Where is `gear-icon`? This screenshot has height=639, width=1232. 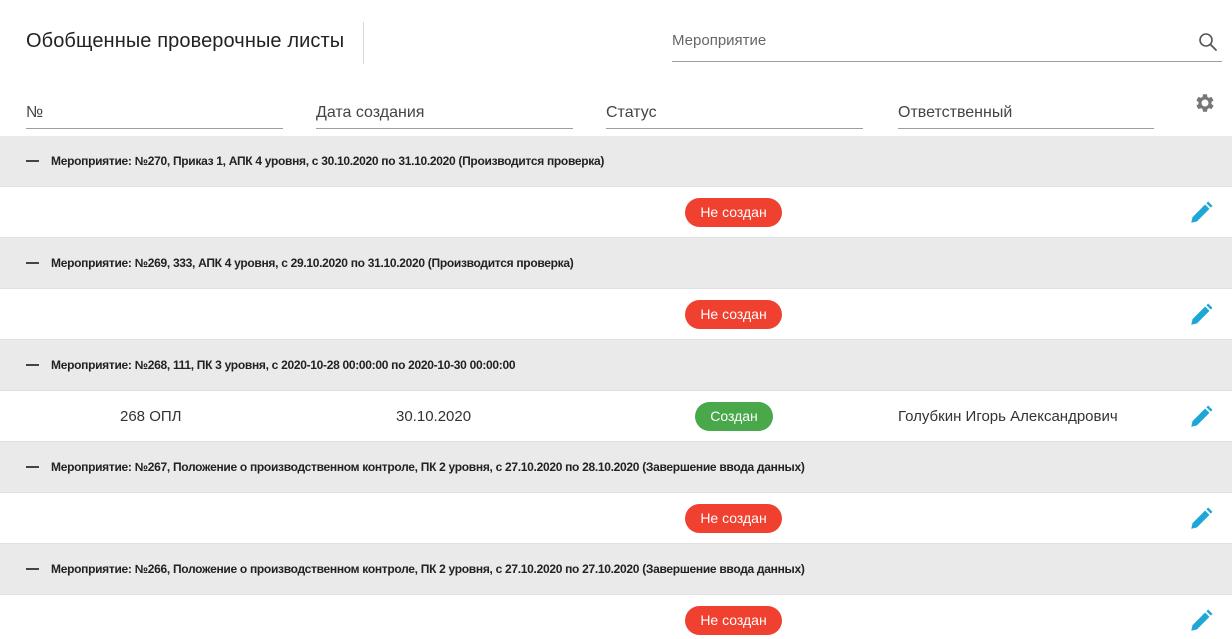
gear-icon is located at coordinates (1205, 103).